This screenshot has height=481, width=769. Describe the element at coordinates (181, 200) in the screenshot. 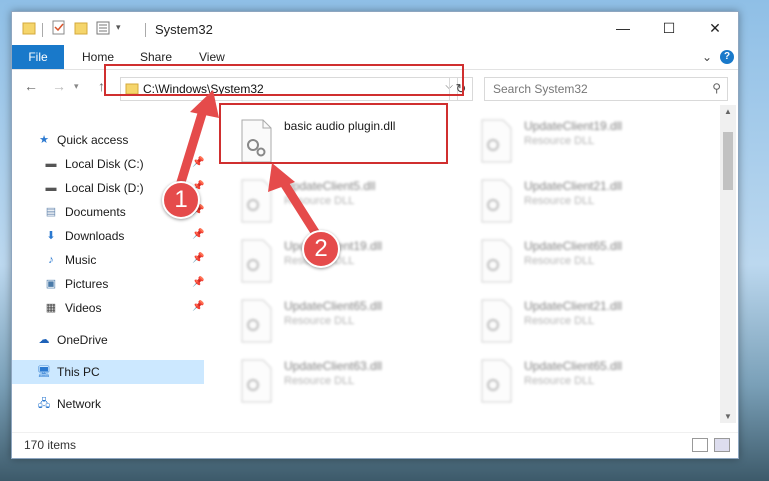

I see `step-1-badge: 1` at that location.